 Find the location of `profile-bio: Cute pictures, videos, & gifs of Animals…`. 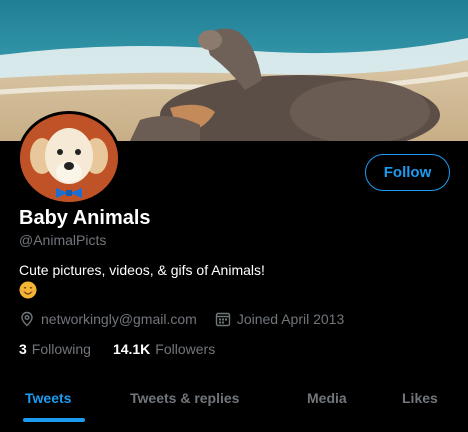

profile-bio: Cute pictures, videos, & gifs of Animals… is located at coordinates (142, 270).